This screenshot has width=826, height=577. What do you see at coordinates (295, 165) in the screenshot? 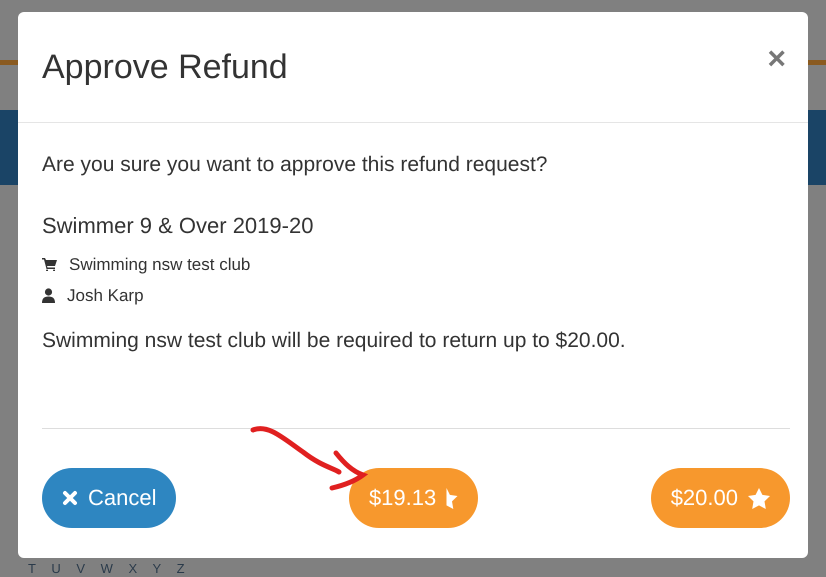
I see `confirmation-text: Are you sure you want to approve this refund request?` at bounding box center [295, 165].